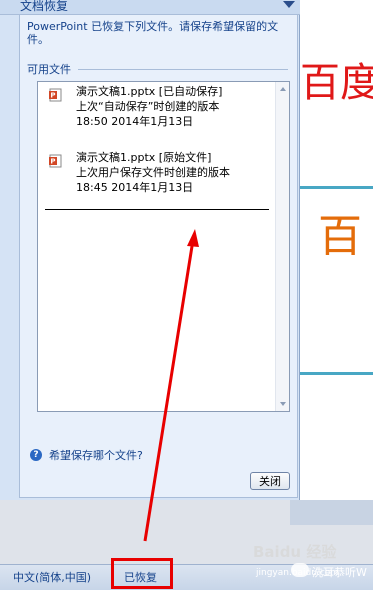  I want to click on slide-title-text: 百度, so click(336, 79).